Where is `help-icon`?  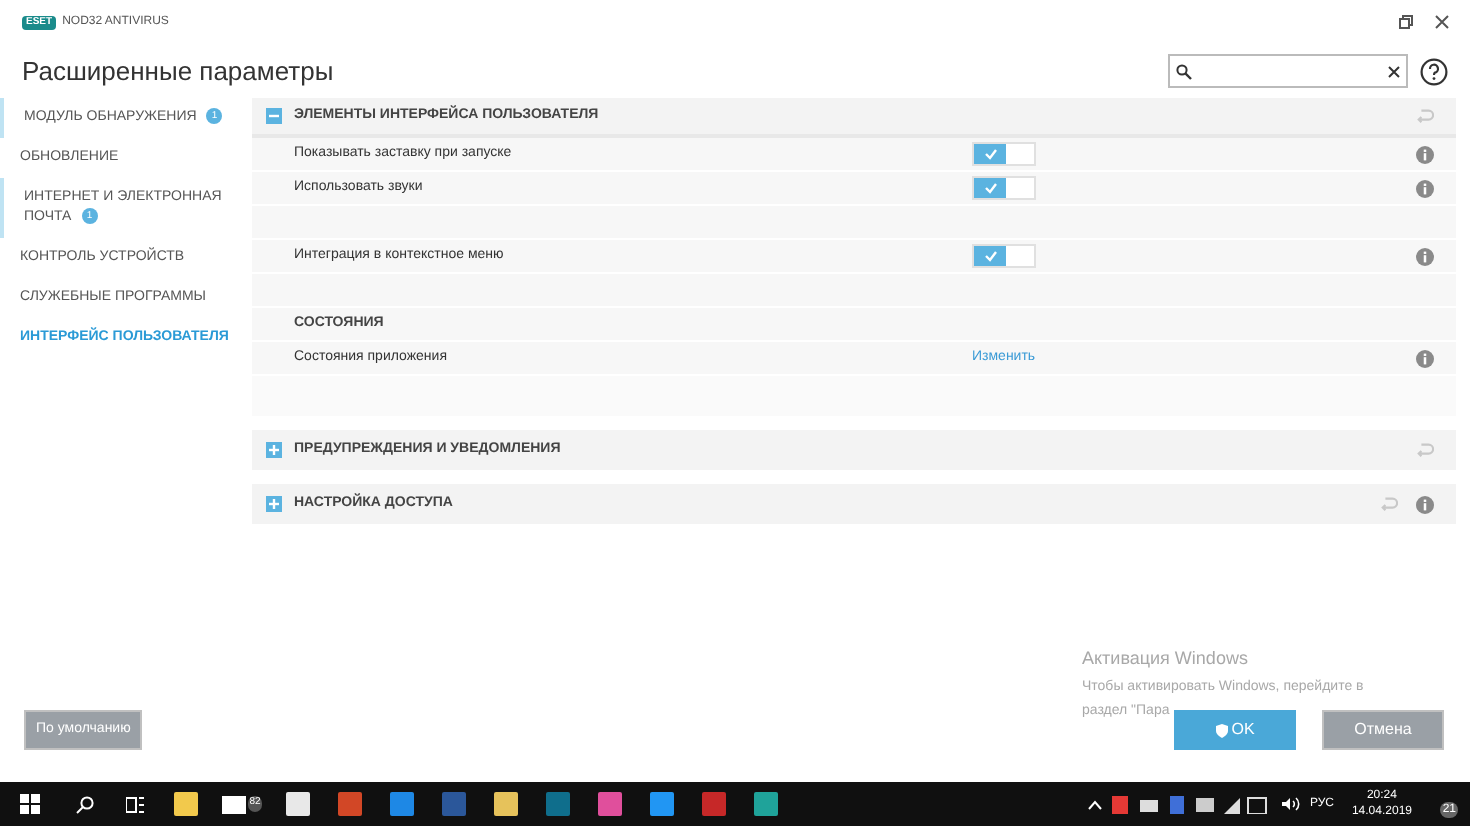
help-icon is located at coordinates (1434, 71).